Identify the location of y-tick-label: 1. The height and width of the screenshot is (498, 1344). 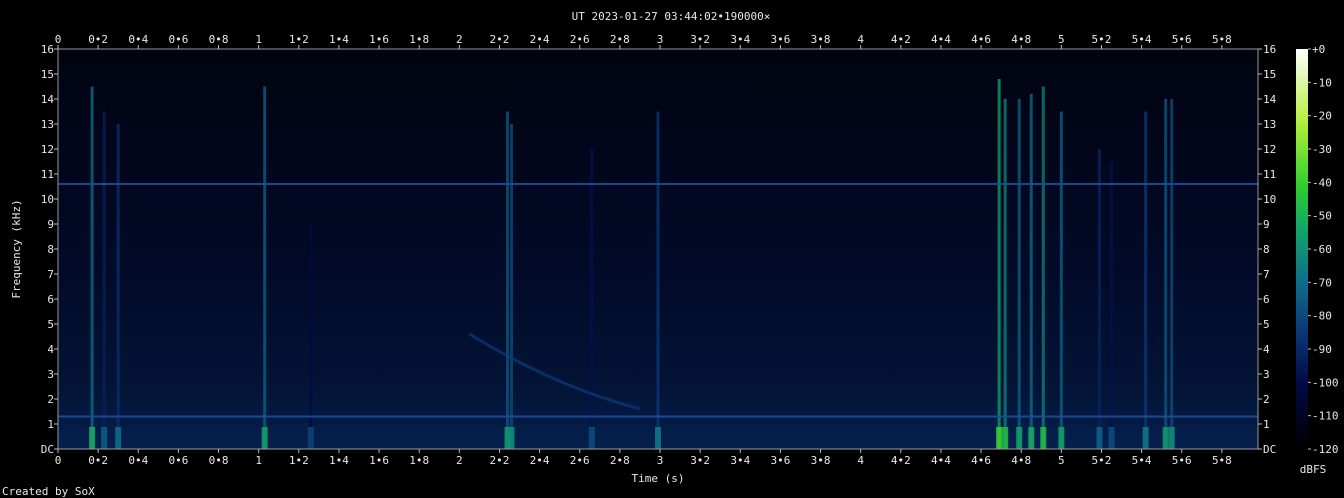
(50, 424).